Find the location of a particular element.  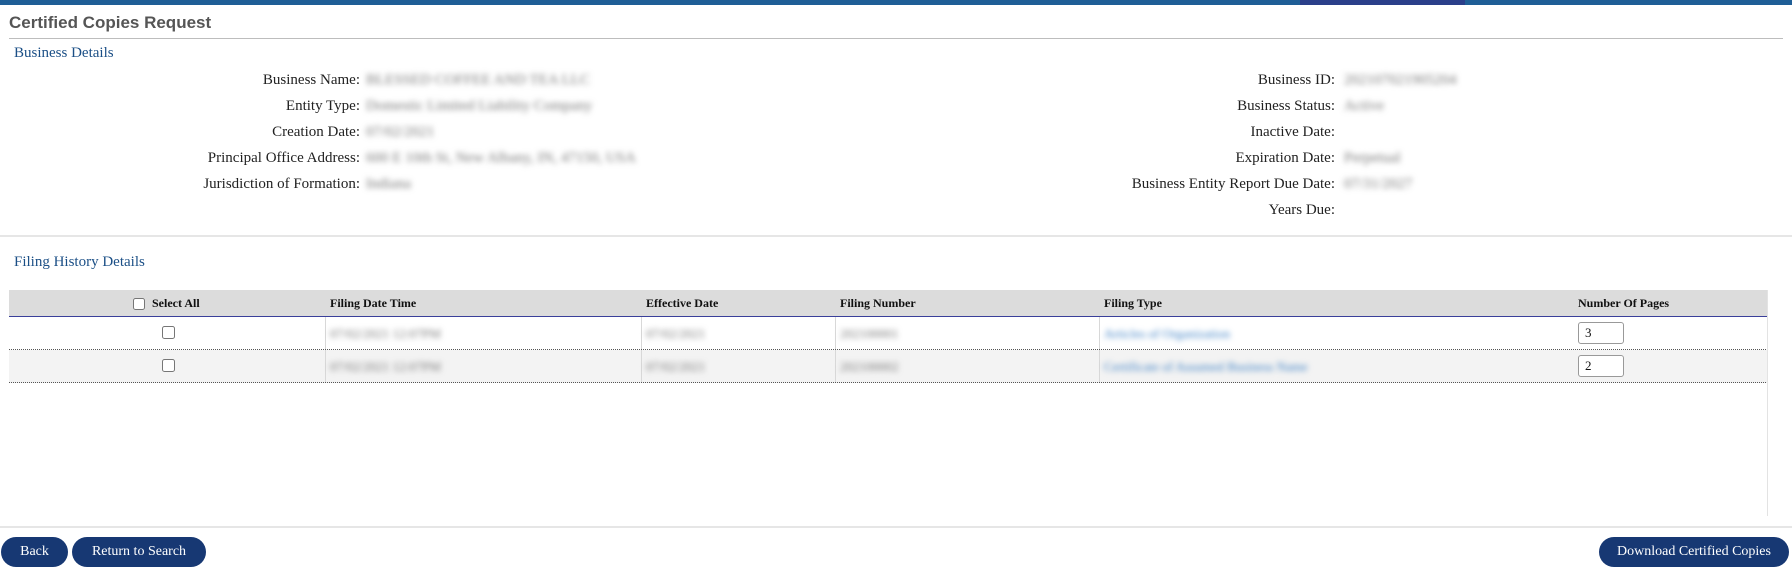

select-all-checkbox is located at coordinates (139, 304).